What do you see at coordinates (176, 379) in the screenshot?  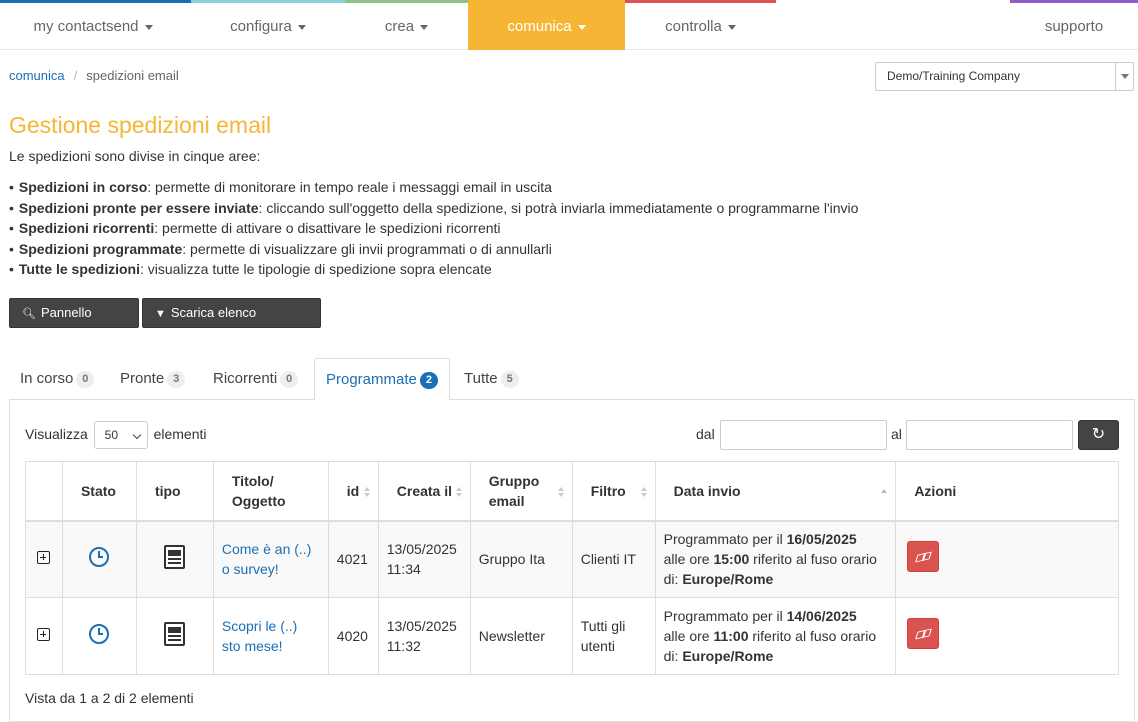 I see `count-badge: 3` at bounding box center [176, 379].